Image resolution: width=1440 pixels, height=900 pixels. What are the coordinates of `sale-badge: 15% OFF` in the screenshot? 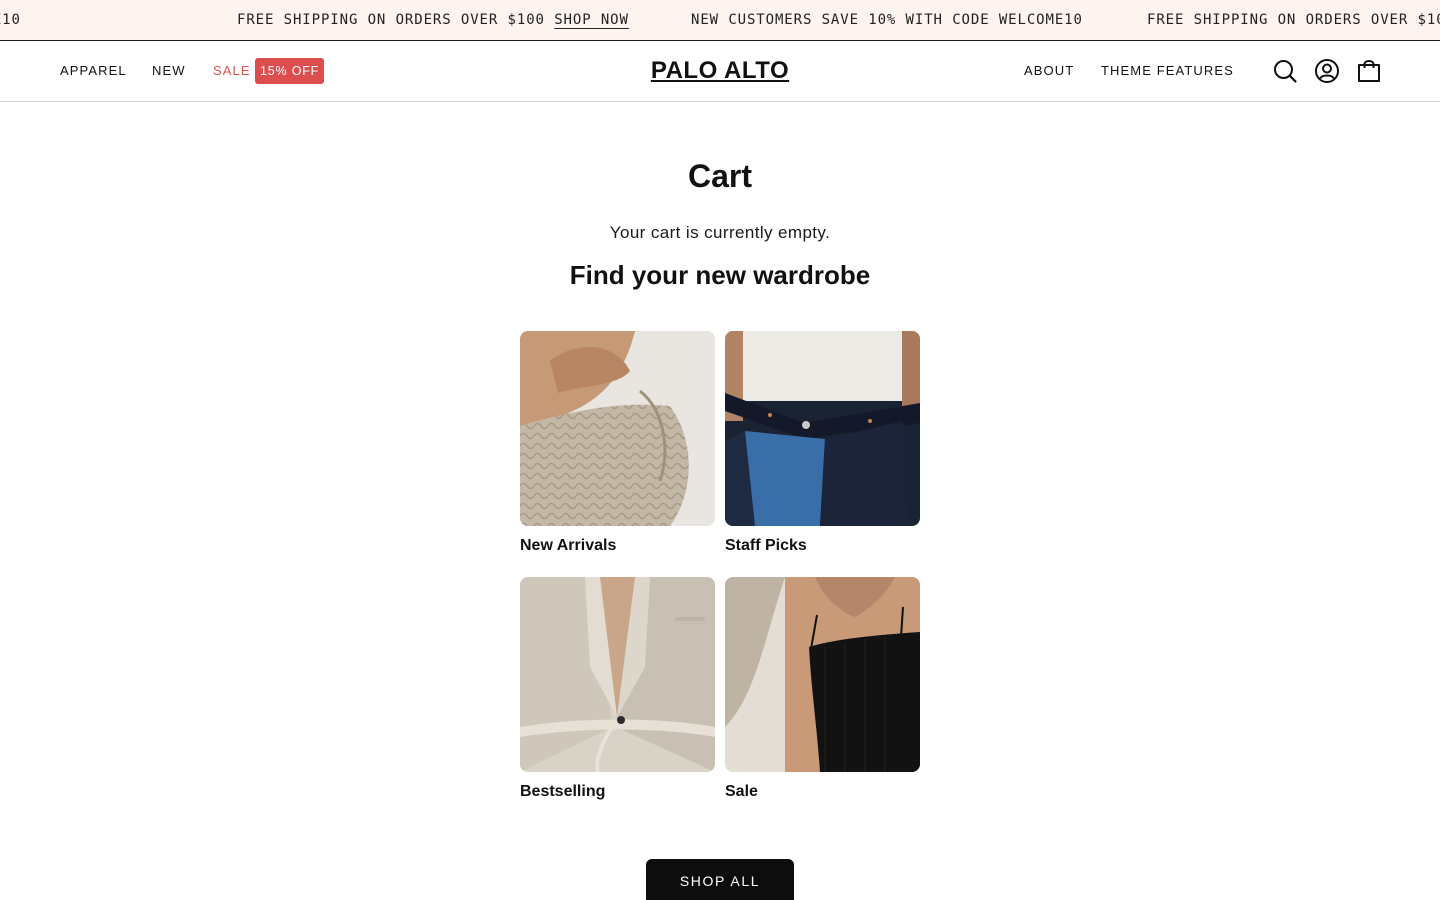 It's located at (290, 71).